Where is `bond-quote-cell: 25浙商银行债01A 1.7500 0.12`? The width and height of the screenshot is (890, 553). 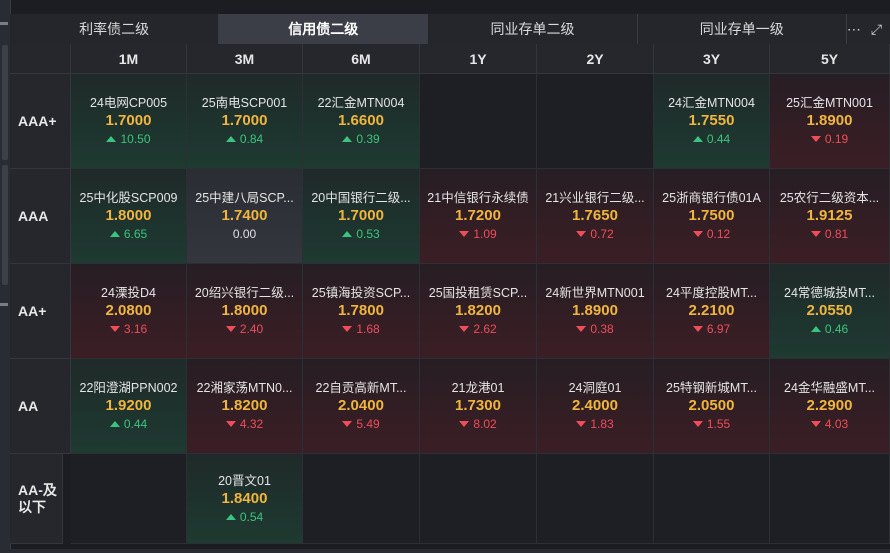
bond-quote-cell: 25浙商银行债01A 1.7500 0.12 is located at coordinates (712, 216).